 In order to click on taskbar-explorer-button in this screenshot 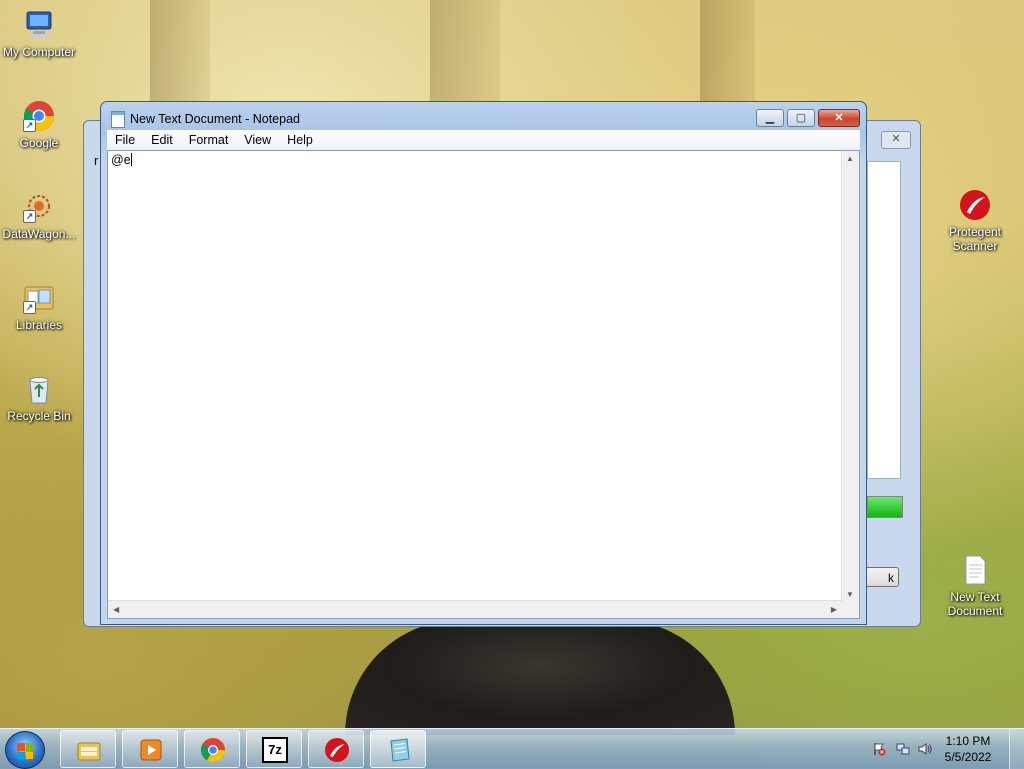, I will do `click(88, 749)`.